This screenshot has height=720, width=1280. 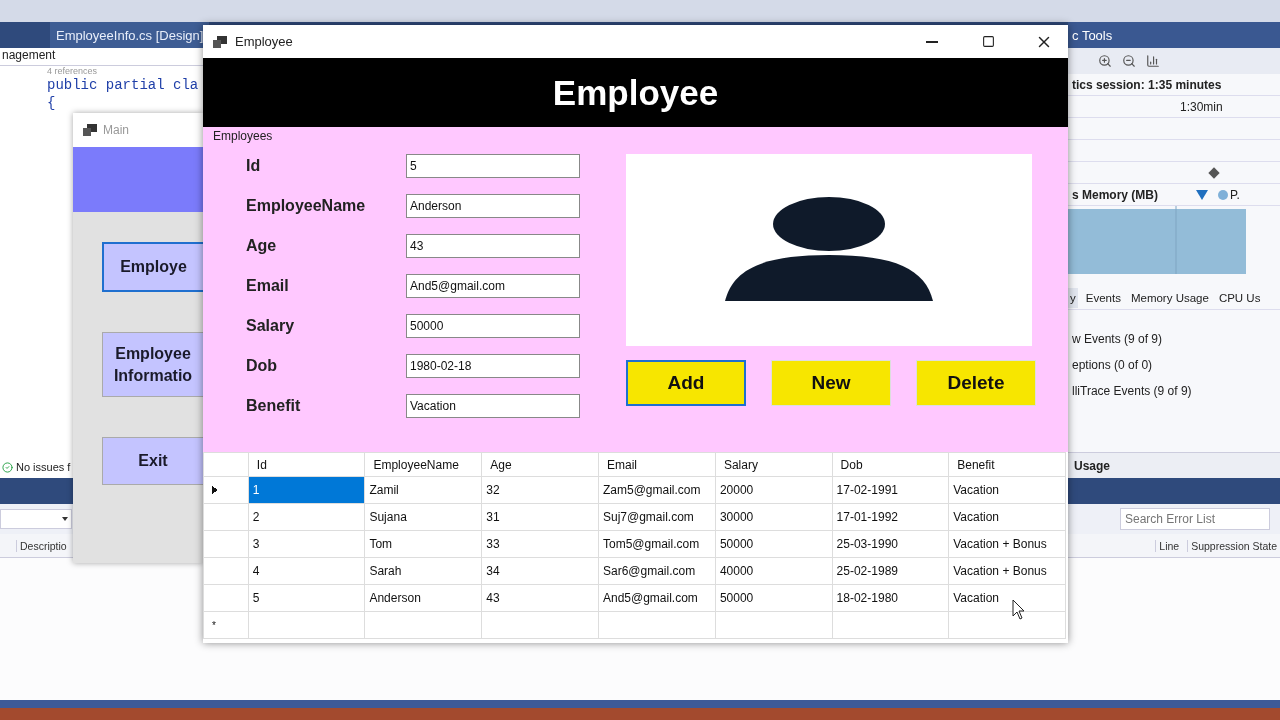 I want to click on chart-icon, so click(x=1153, y=61).